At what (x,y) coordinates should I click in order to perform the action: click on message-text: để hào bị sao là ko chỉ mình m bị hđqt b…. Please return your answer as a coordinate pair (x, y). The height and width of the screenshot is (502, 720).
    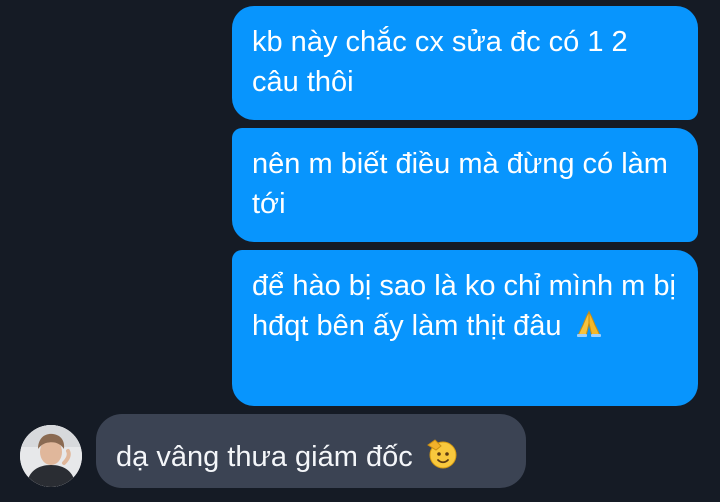
    Looking at the image, I should click on (464, 306).